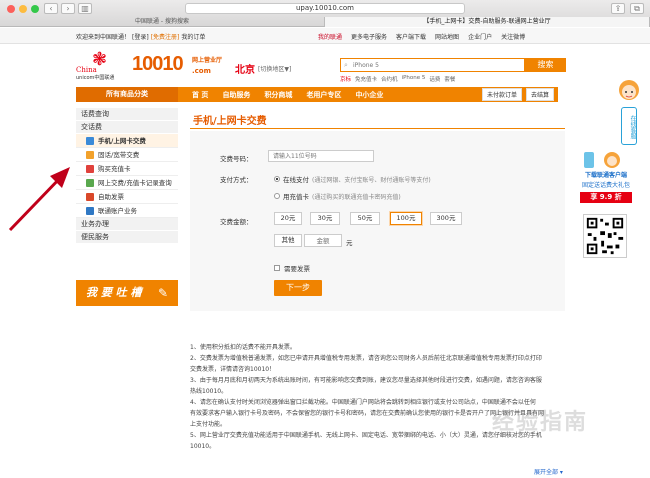  Describe the element at coordinates (127, 293) in the screenshot. I see `complain-banner: 我 要 吐 槽 ✎` at that location.